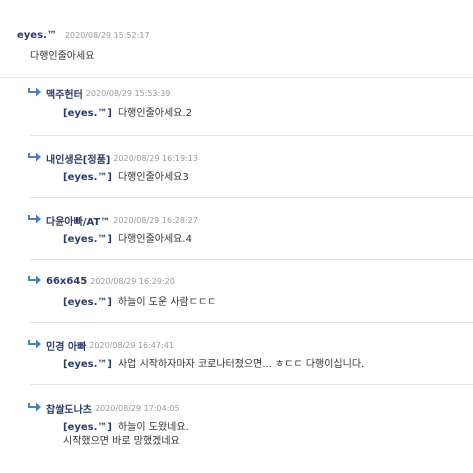  What do you see at coordinates (153, 177) in the screenshot?
I see `reply-text: 다행인줄아세요3` at bounding box center [153, 177].